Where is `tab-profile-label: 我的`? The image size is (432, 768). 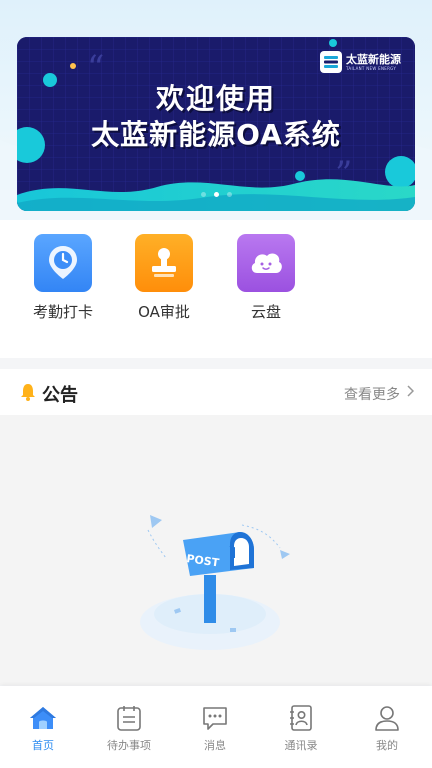
tab-profile-label: 我的 is located at coordinates (387, 745).